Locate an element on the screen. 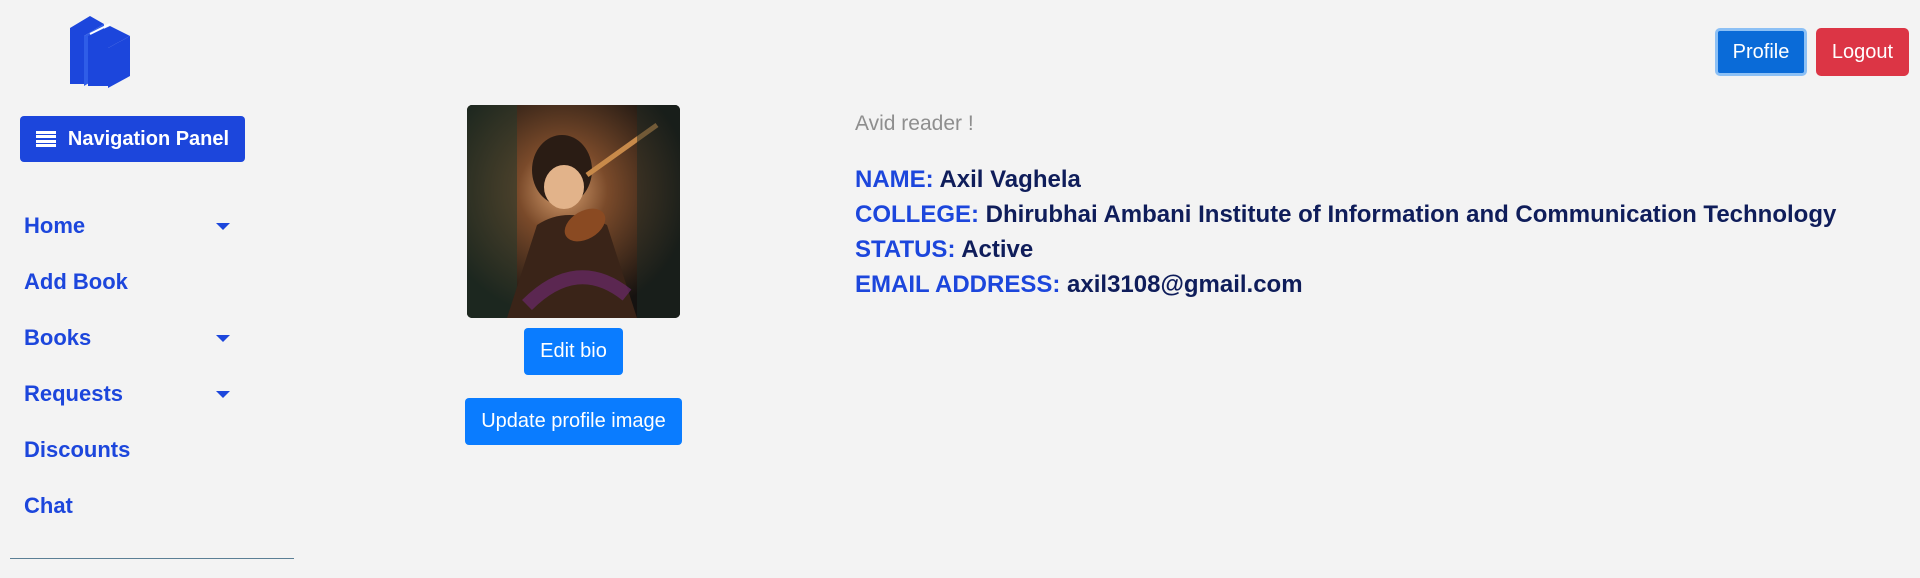 The height and width of the screenshot is (578, 1920). sidebar-item-label: Add Book is located at coordinates (76, 281).